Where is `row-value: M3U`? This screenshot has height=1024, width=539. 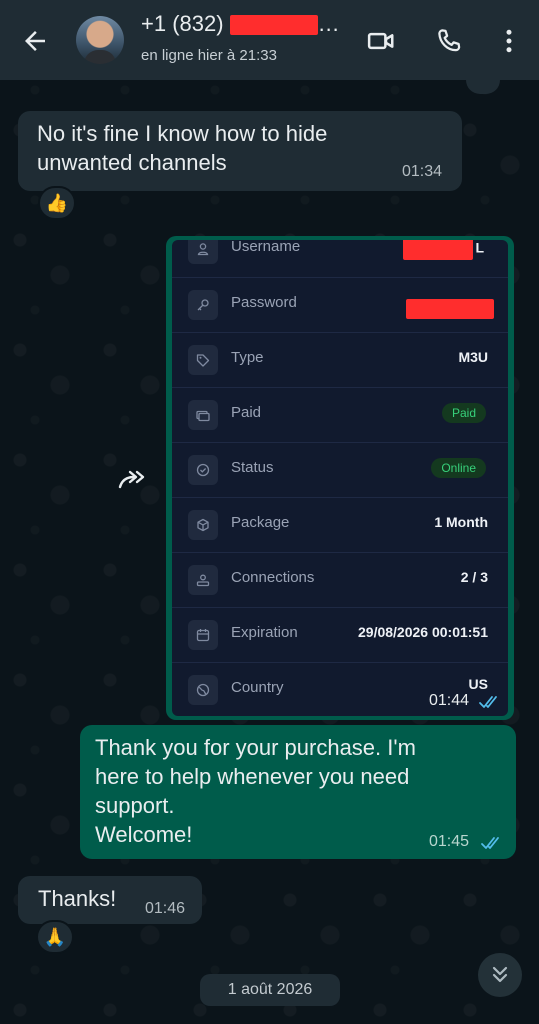
row-value: M3U is located at coordinates (473, 357).